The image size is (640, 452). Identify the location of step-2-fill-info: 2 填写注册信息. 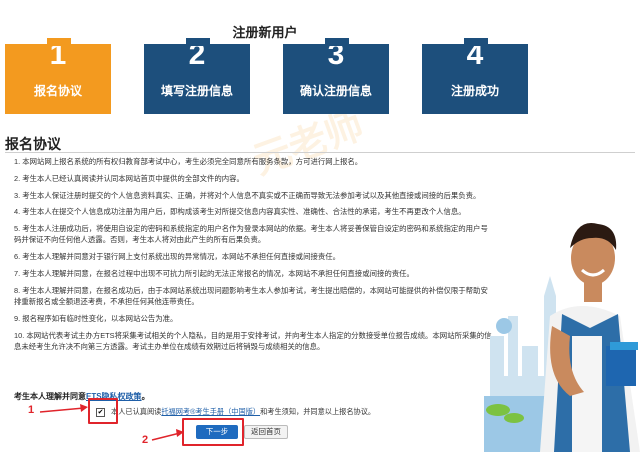
(197, 76).